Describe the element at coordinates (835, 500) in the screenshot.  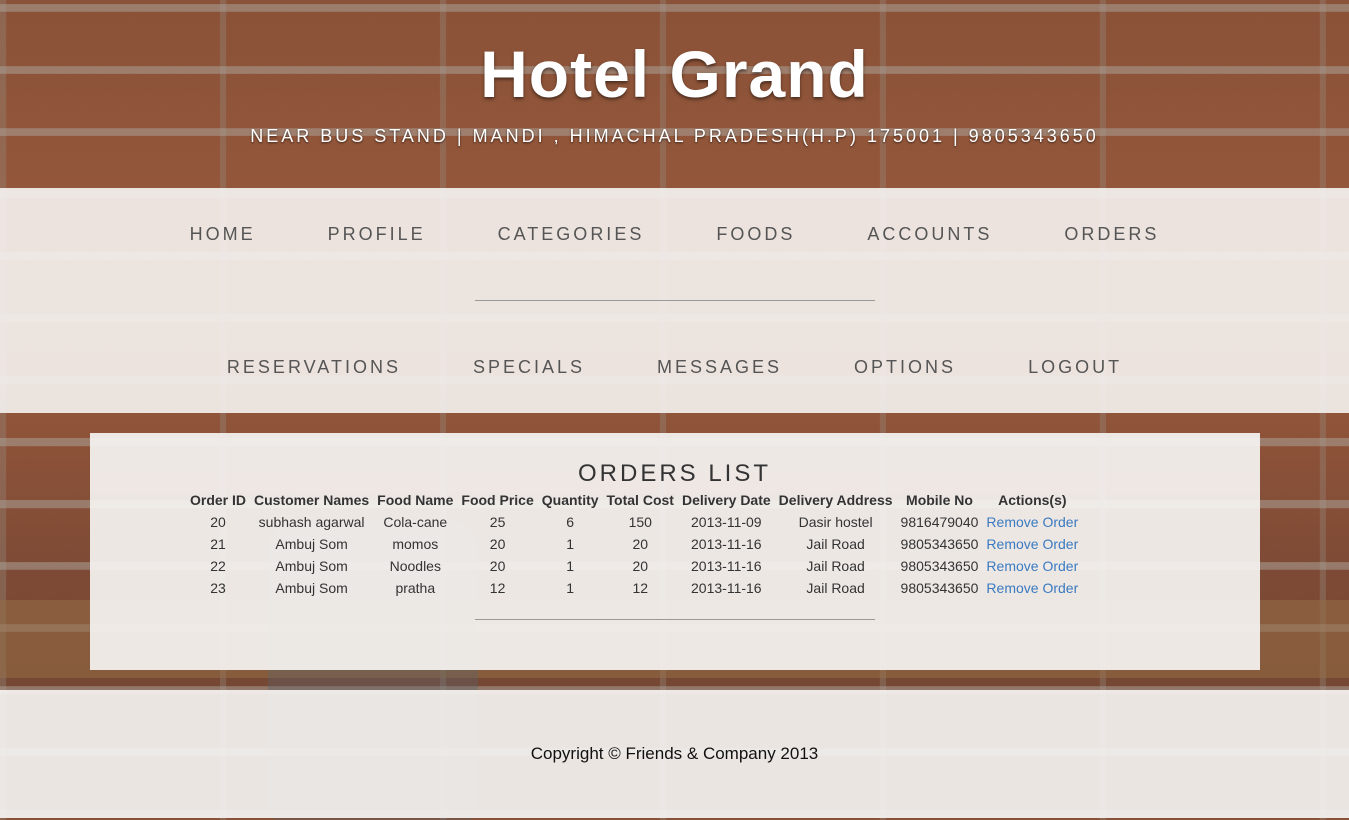
I see `col-delivery-address: Delivery Address` at that location.